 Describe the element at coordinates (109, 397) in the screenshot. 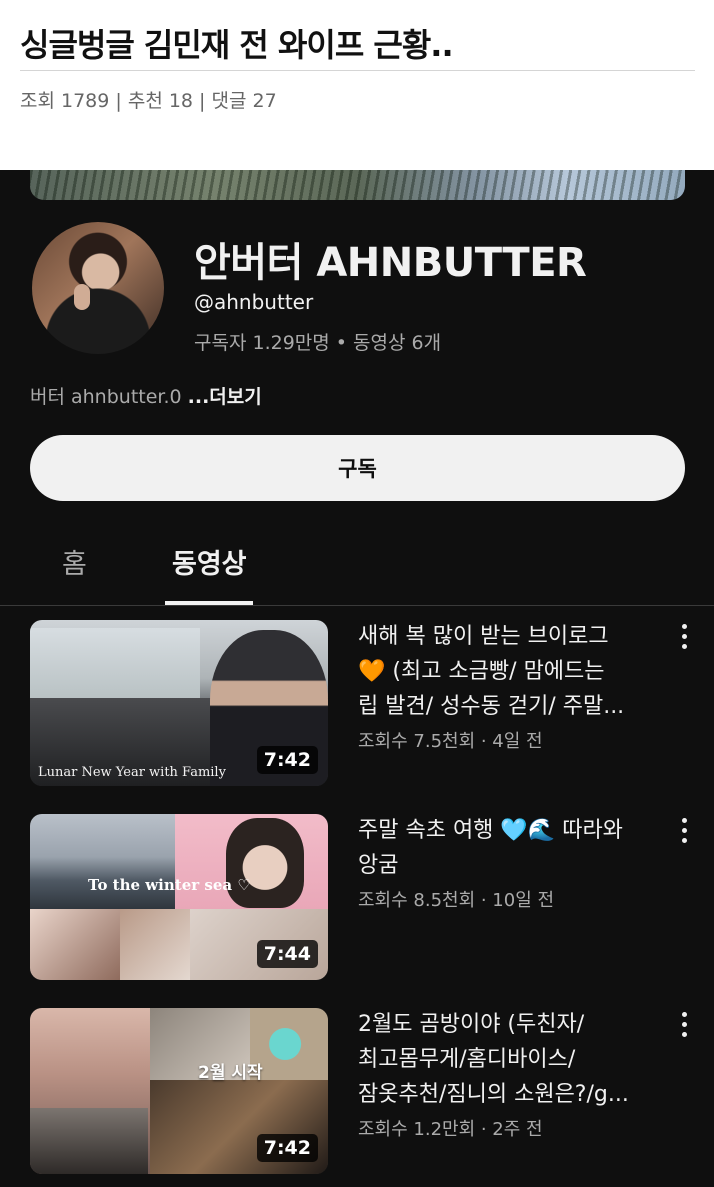

I see `channel-description-text: 버터 ahnbutter.0` at that location.